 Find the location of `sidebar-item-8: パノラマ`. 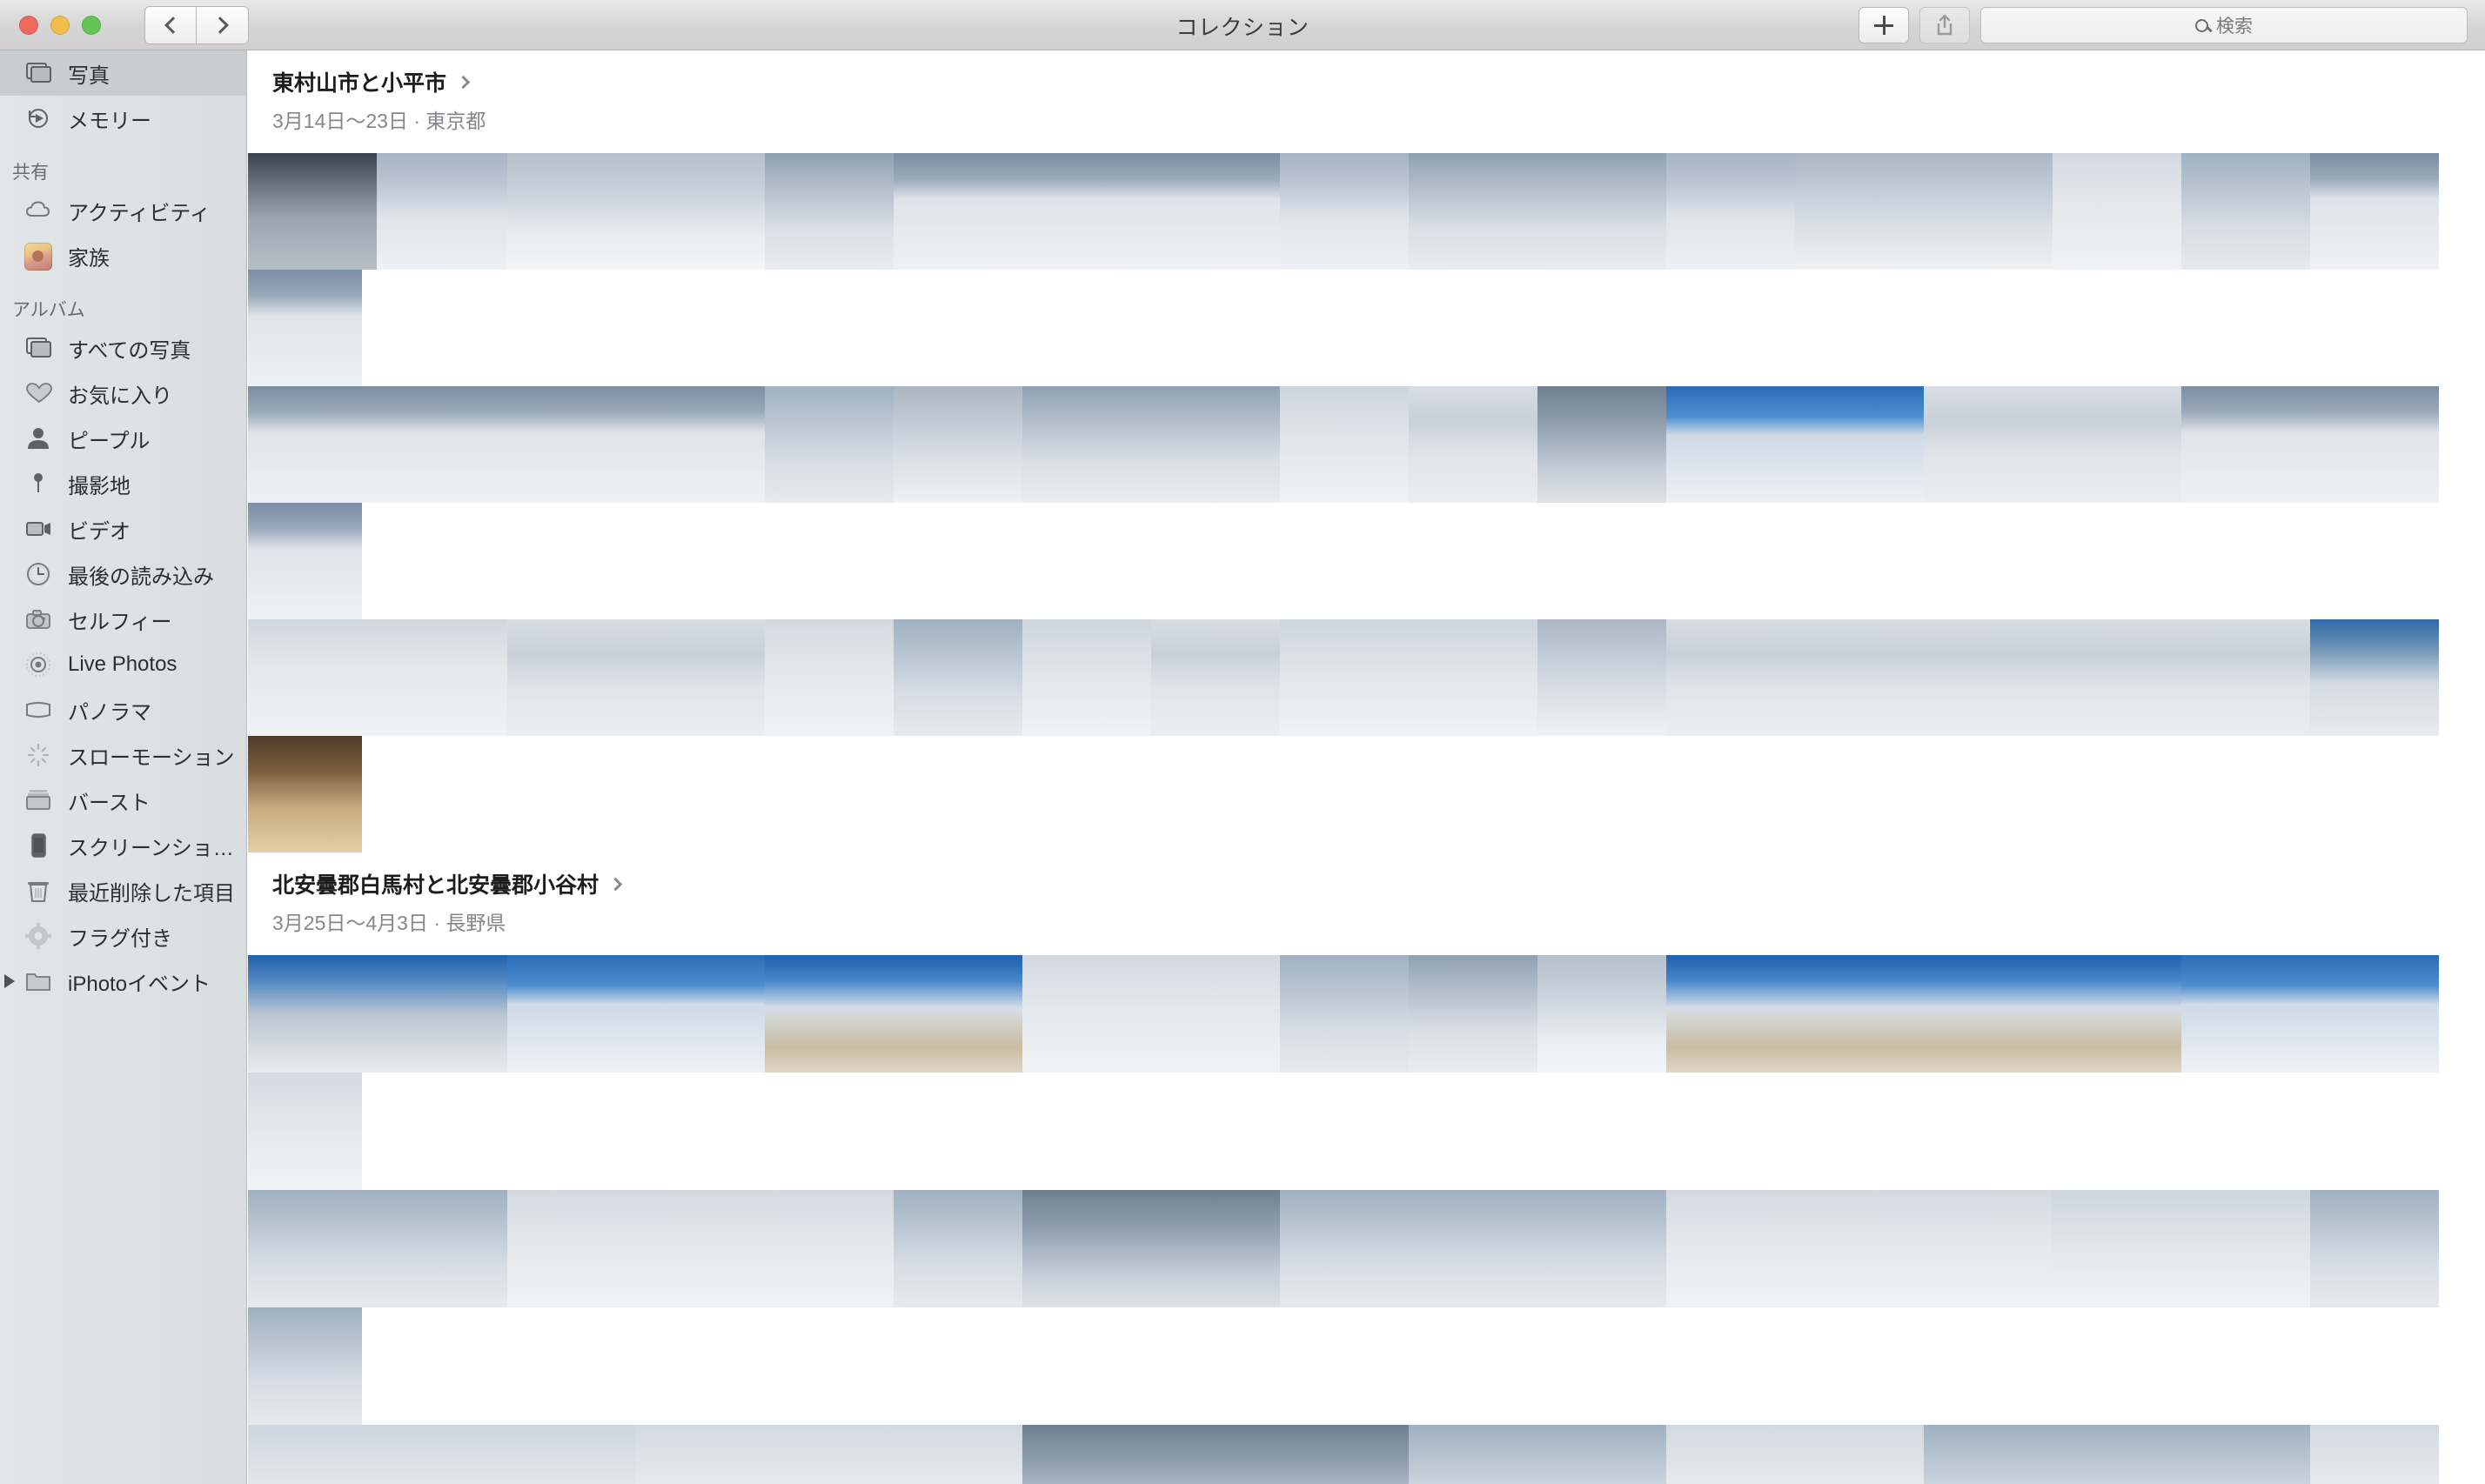

sidebar-item-8: パノラマ is located at coordinates (123, 709).